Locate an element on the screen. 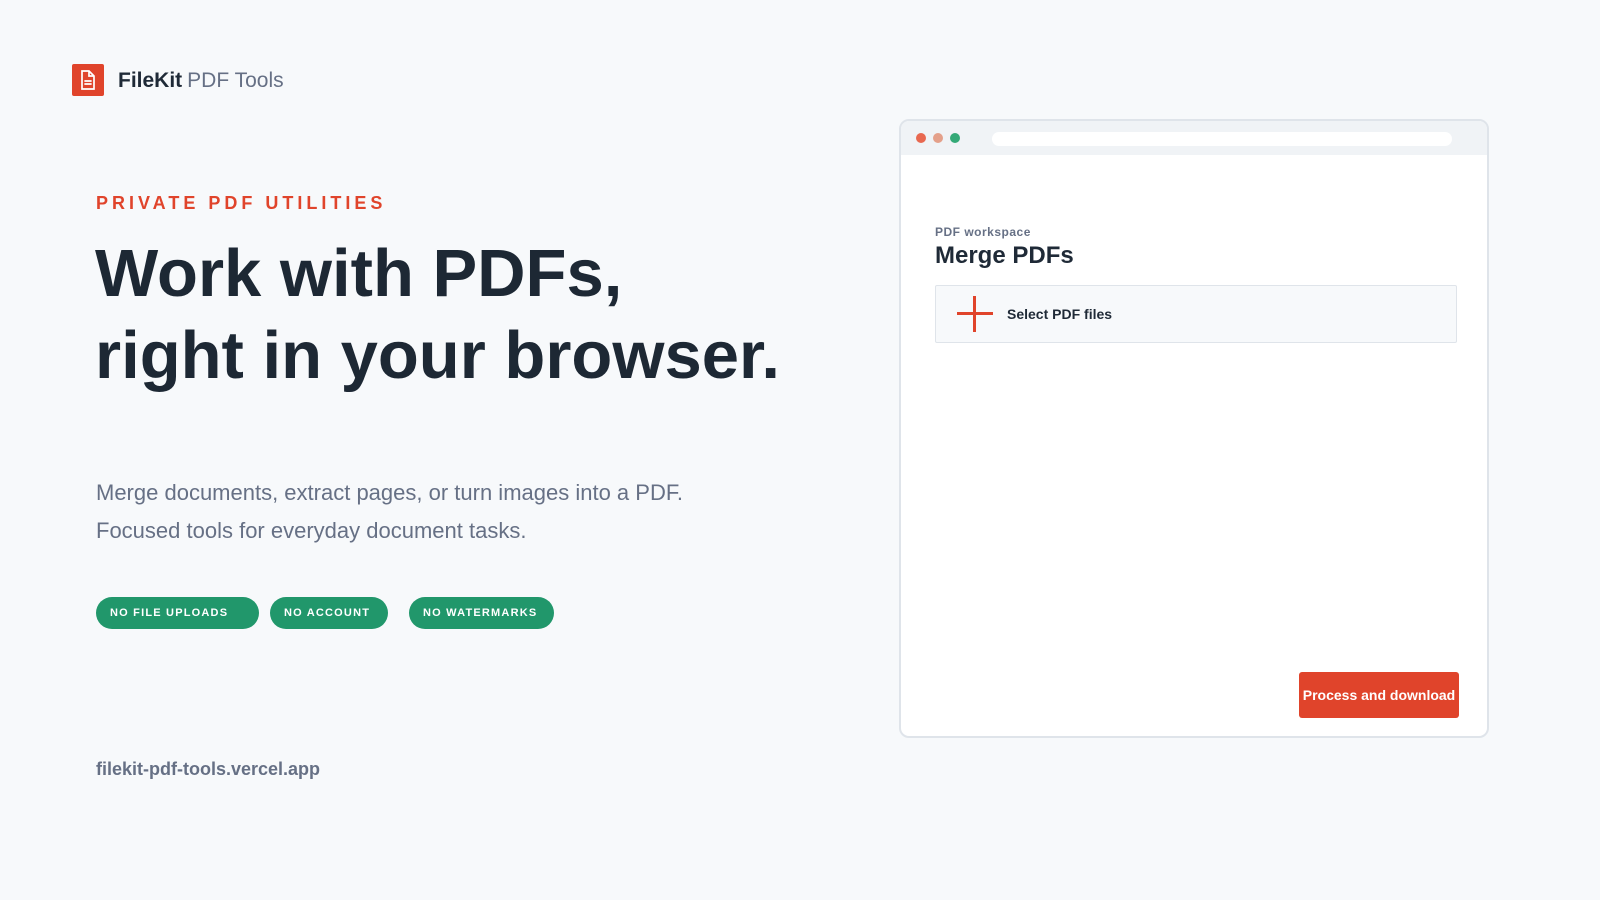 The height and width of the screenshot is (900, 1600). brand-title: FileKit is located at coordinates (150, 80).